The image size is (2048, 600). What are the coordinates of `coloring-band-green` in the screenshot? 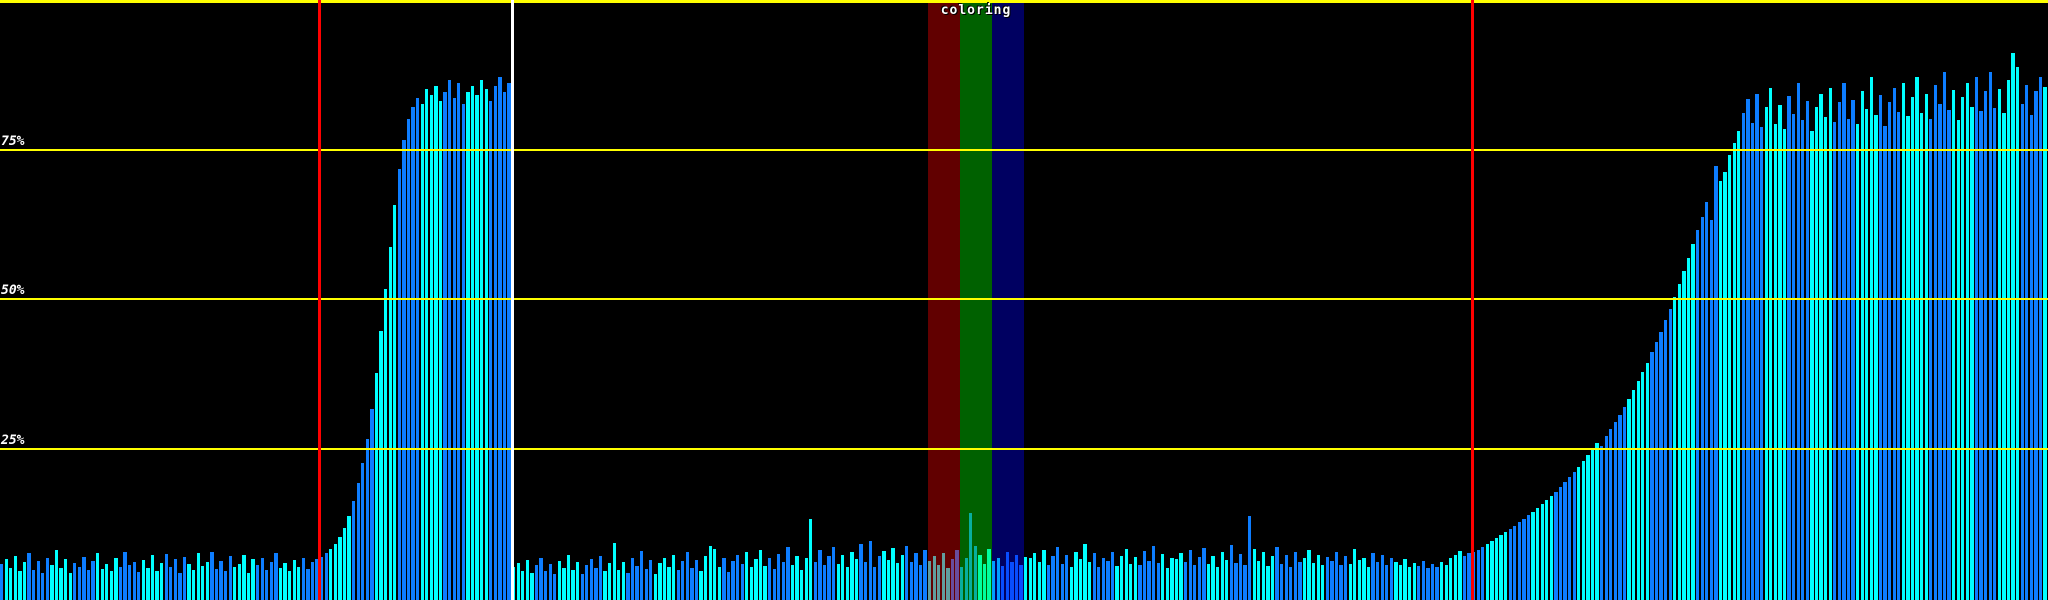 It's located at (976, 300).